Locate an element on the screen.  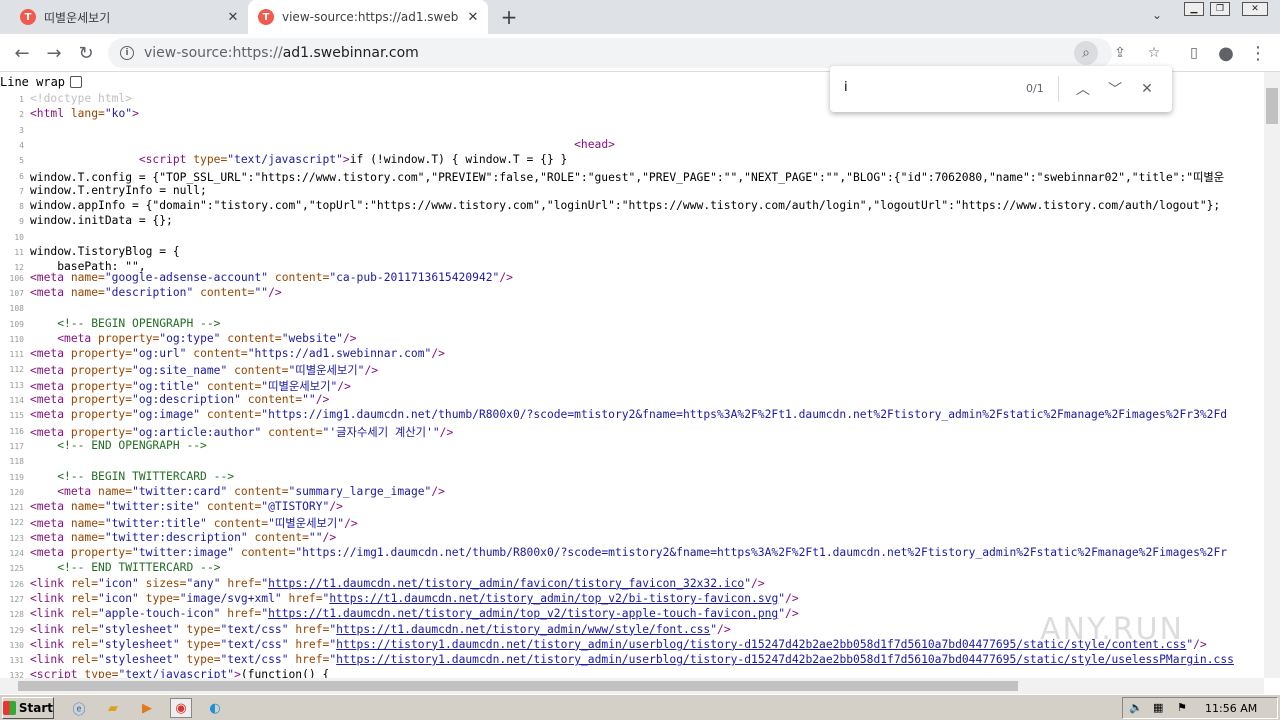
chevron-down-icon: ⌄ is located at coordinates (1157, 15).